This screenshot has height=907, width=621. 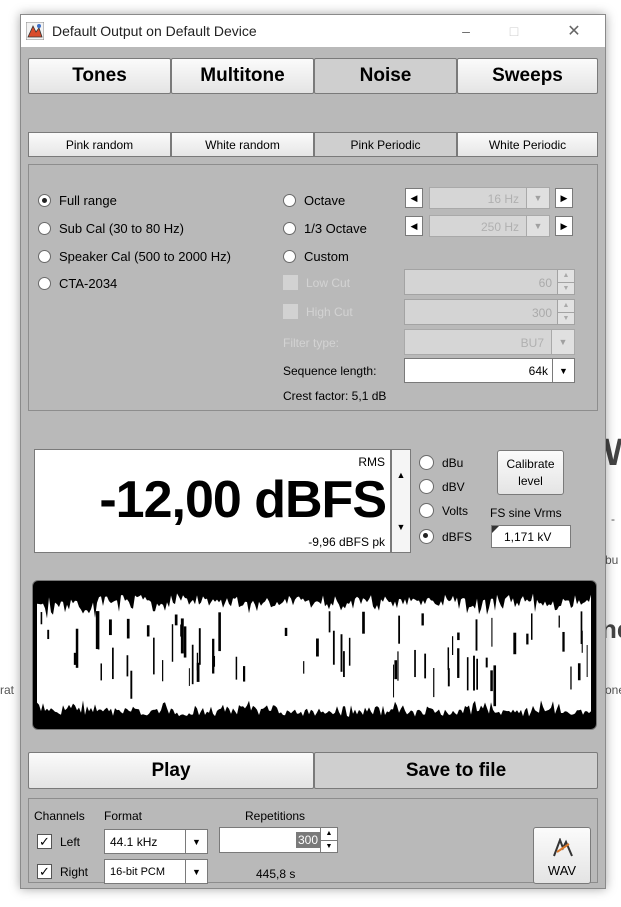 What do you see at coordinates (499, 227) in the screenshot?
I see `combo-value: 250 Hz` at bounding box center [499, 227].